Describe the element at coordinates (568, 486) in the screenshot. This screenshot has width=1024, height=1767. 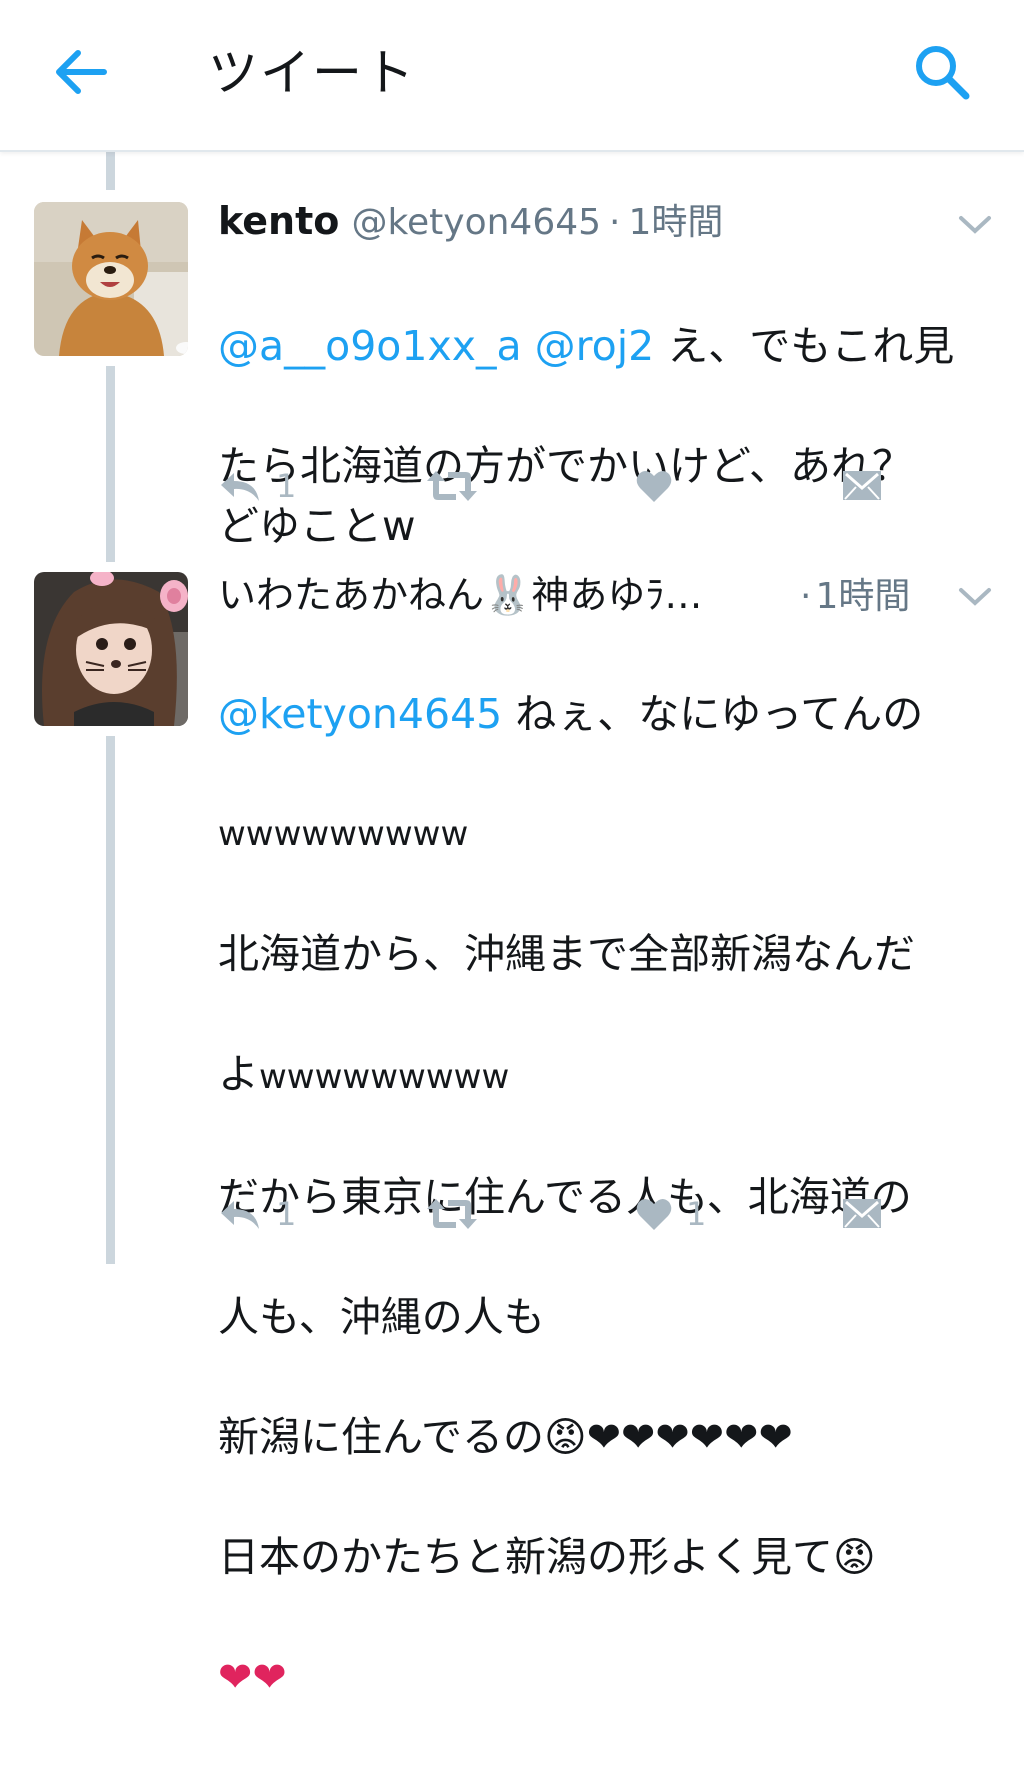
I see `tweet-1-actions: 1` at that location.